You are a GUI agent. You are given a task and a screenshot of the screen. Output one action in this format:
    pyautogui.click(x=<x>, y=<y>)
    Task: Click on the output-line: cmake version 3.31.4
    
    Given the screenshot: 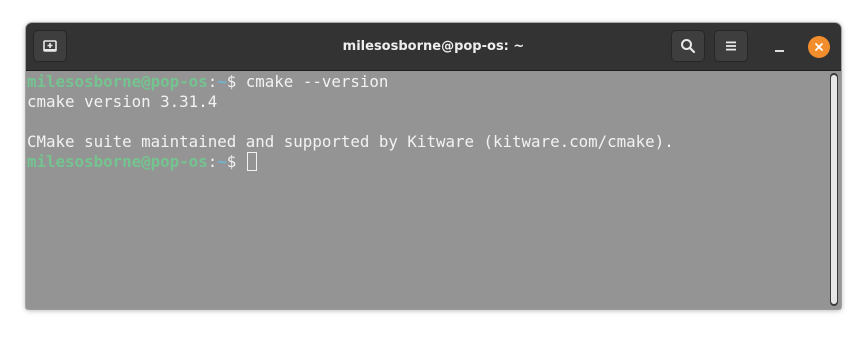 What is the action you would take?
    pyautogui.click(x=122, y=101)
    